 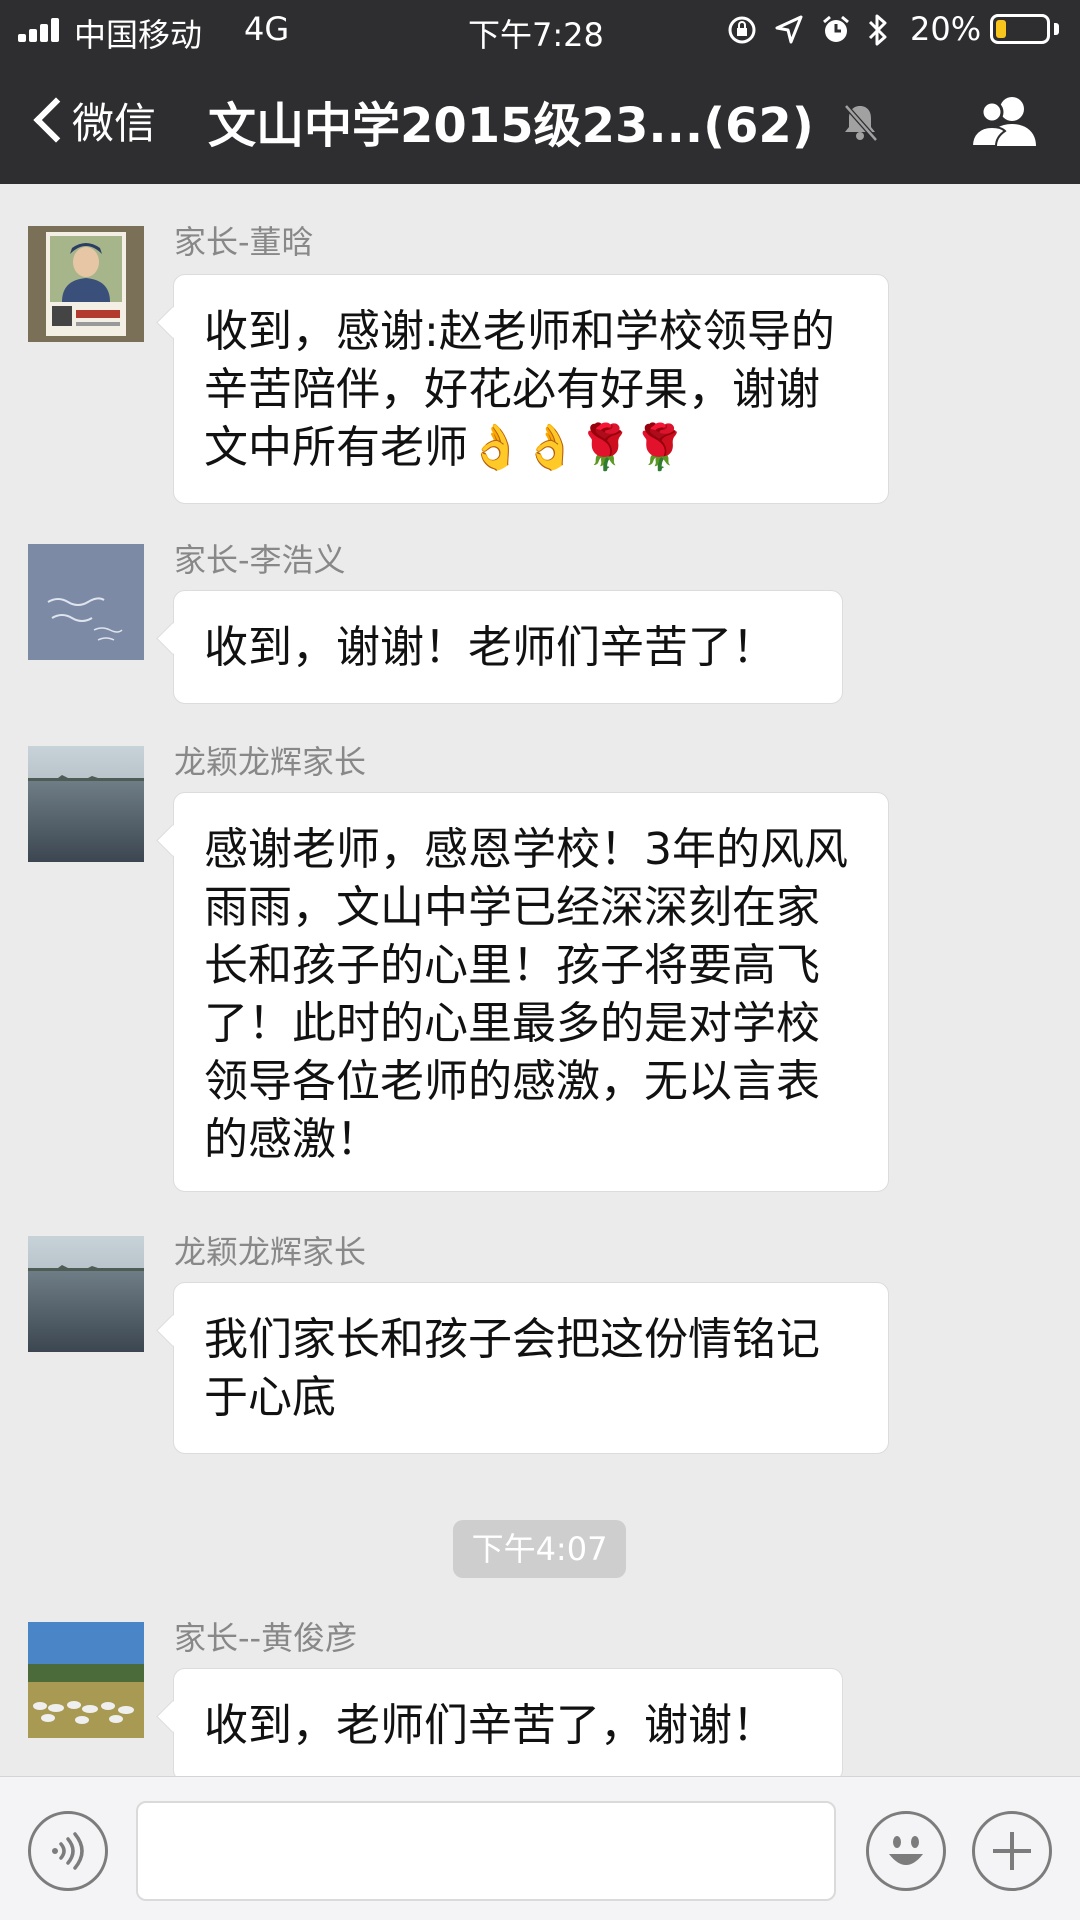 I want to click on message-text: 收到，感谢:赵老师和学校领导的辛苦陪伴，好花必有好果，谢谢文中所有老师👌👌🌹🌹, so click(x=519, y=389).